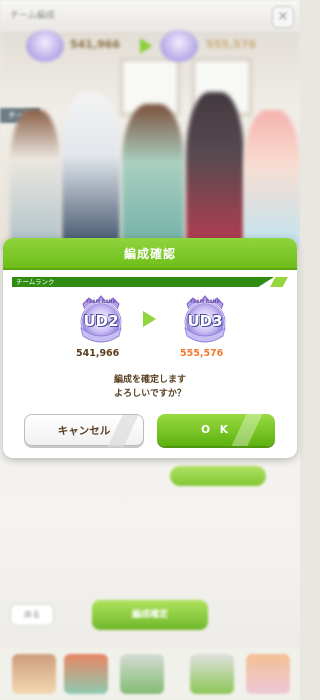 The width and height of the screenshot is (320, 700). I want to click on dialog-title: 編成確認, so click(149, 254).